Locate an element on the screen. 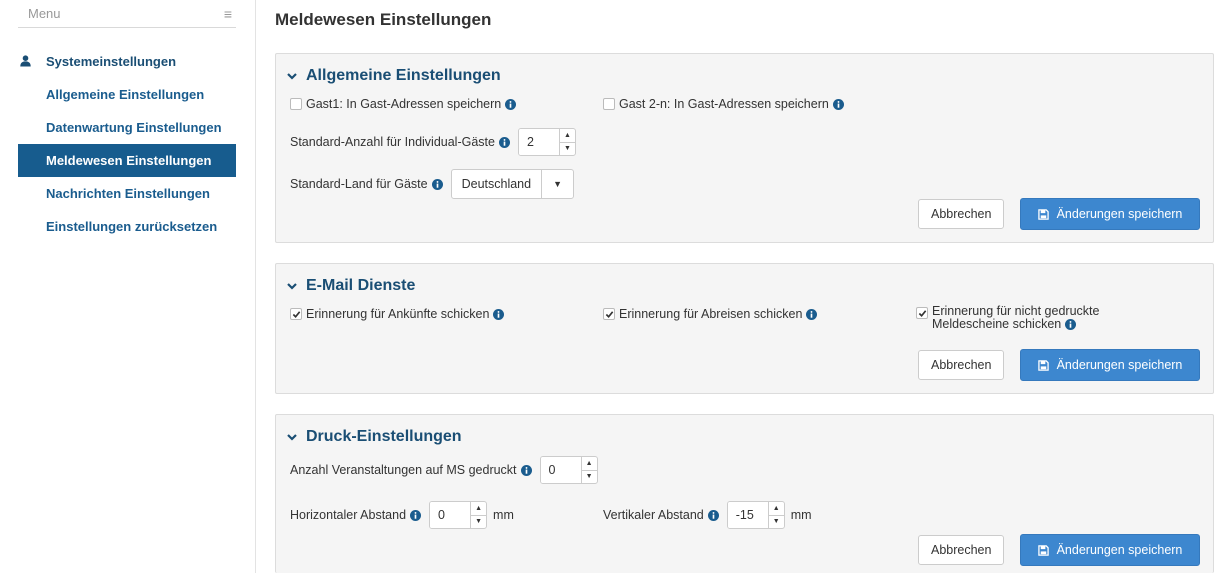 The image size is (1215, 573). individual-guests-input is located at coordinates (538, 142).